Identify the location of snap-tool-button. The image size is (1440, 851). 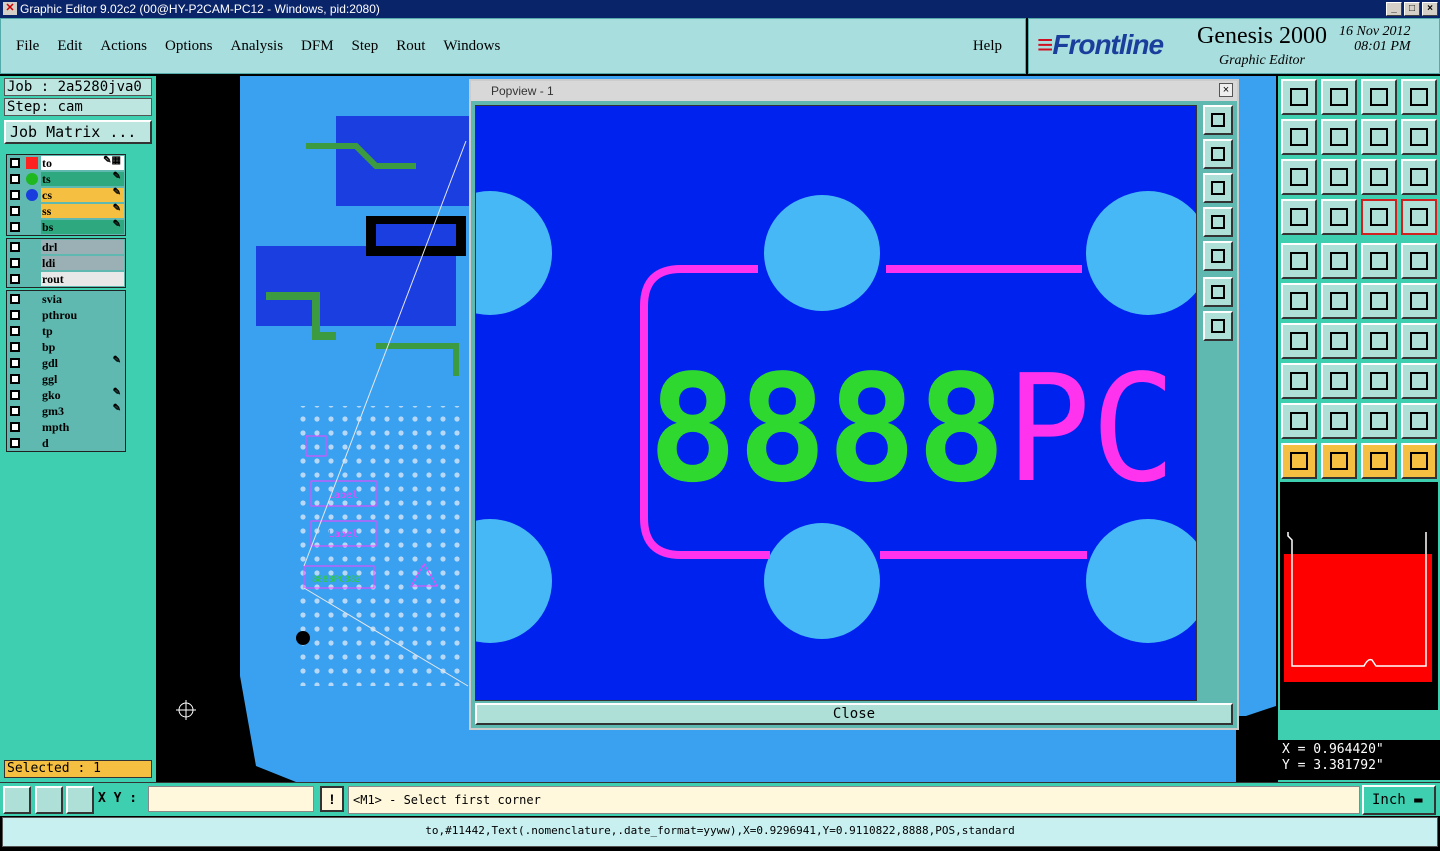
(17, 800).